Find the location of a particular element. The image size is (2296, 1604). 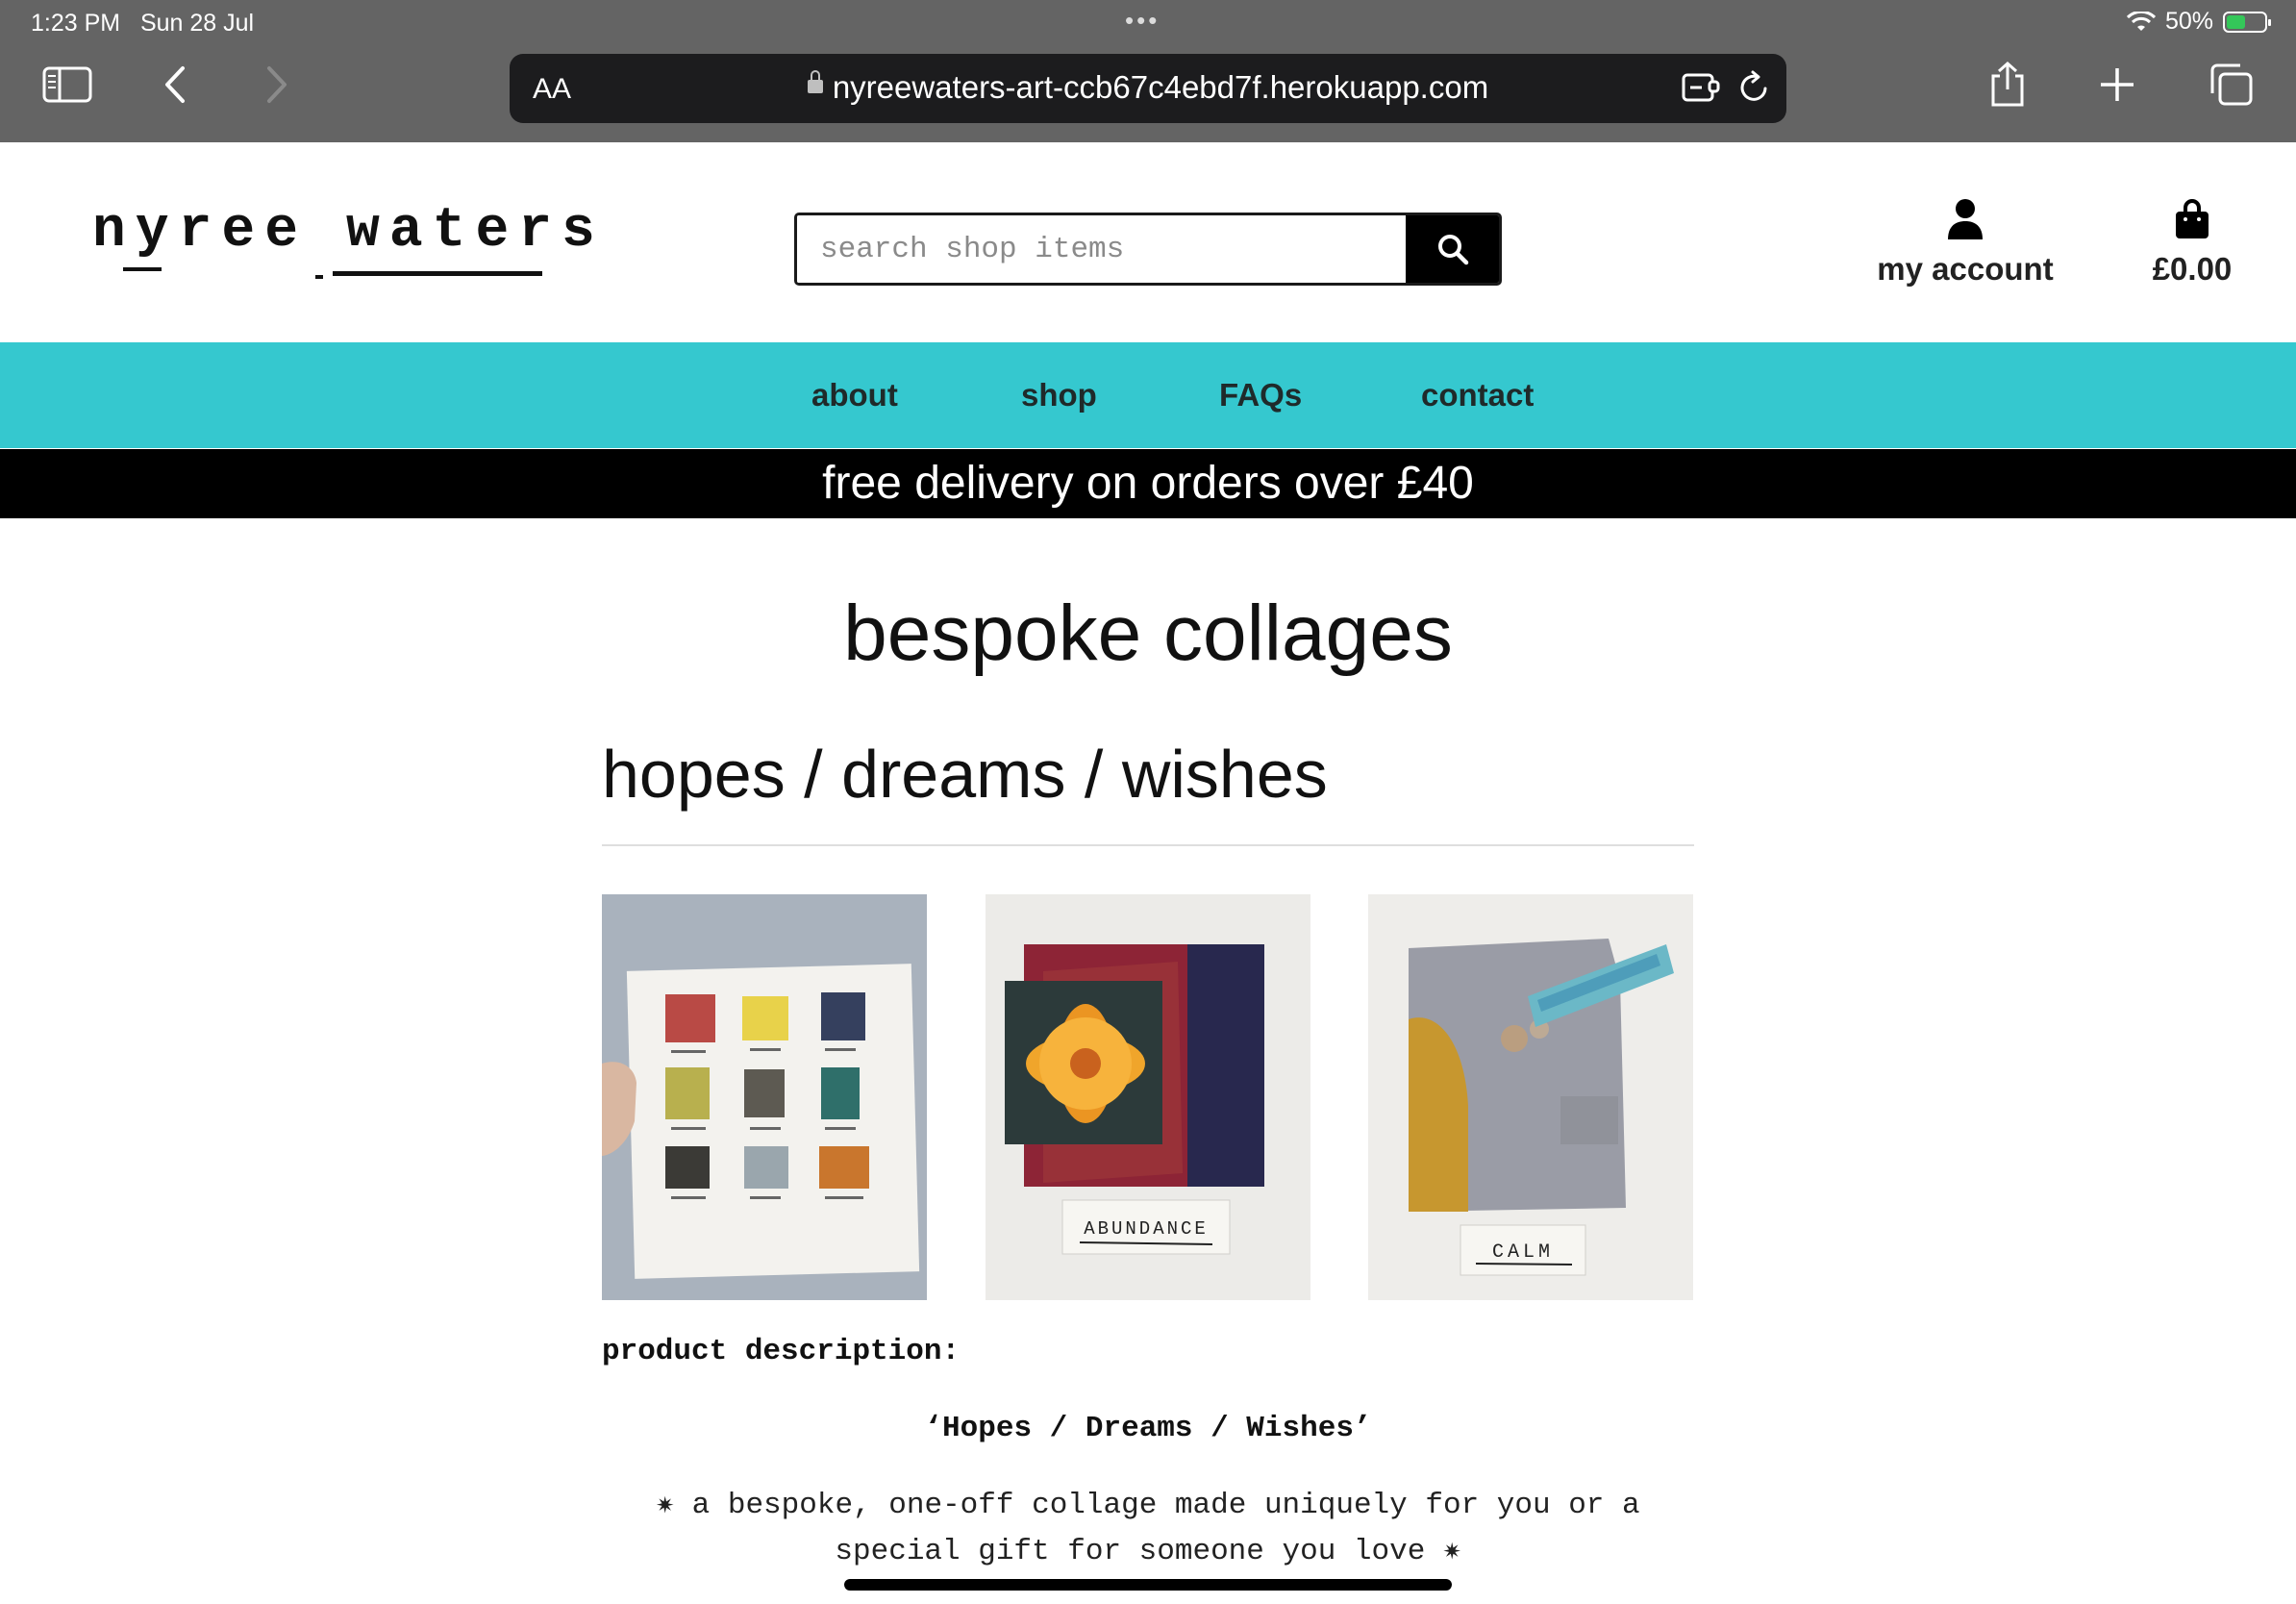

cart-link: £0.00 is located at coordinates (2192, 243).